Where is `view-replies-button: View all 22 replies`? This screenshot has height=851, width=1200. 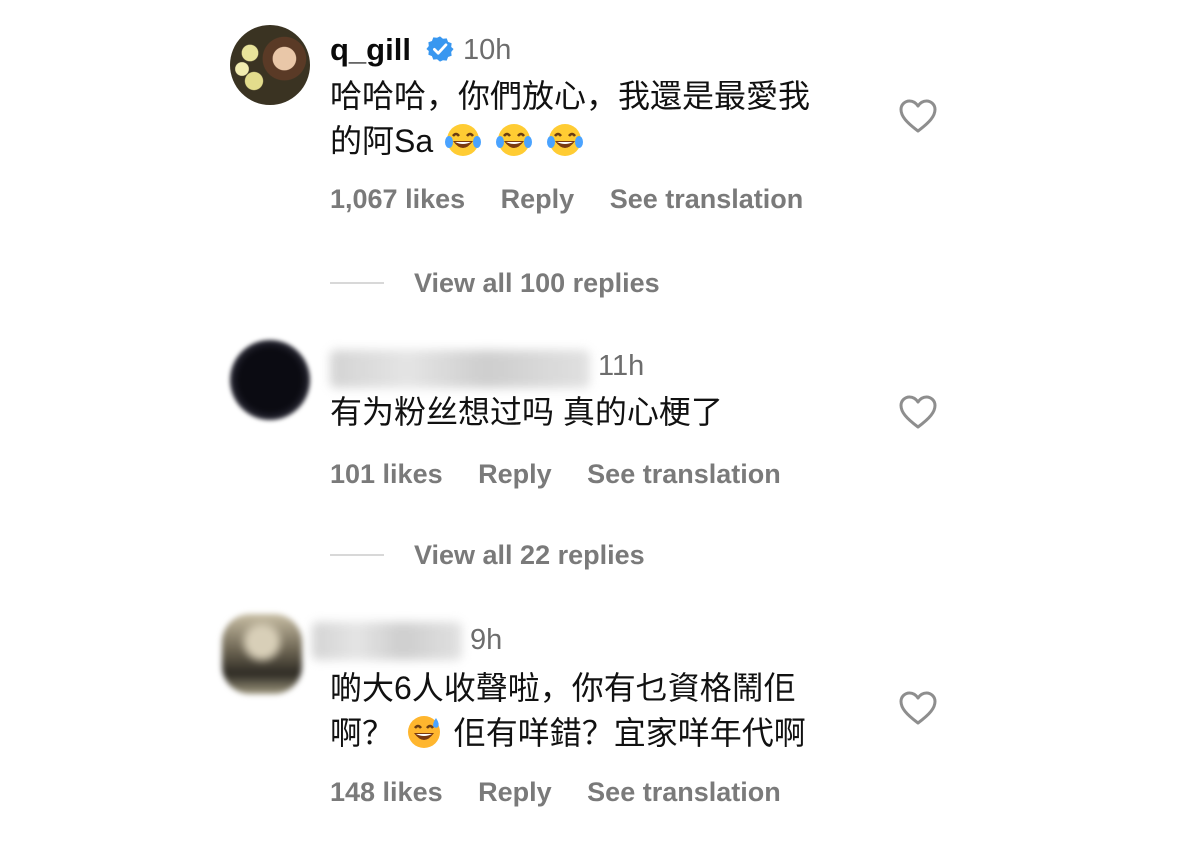 view-replies-button: View all 22 replies is located at coordinates (529, 555).